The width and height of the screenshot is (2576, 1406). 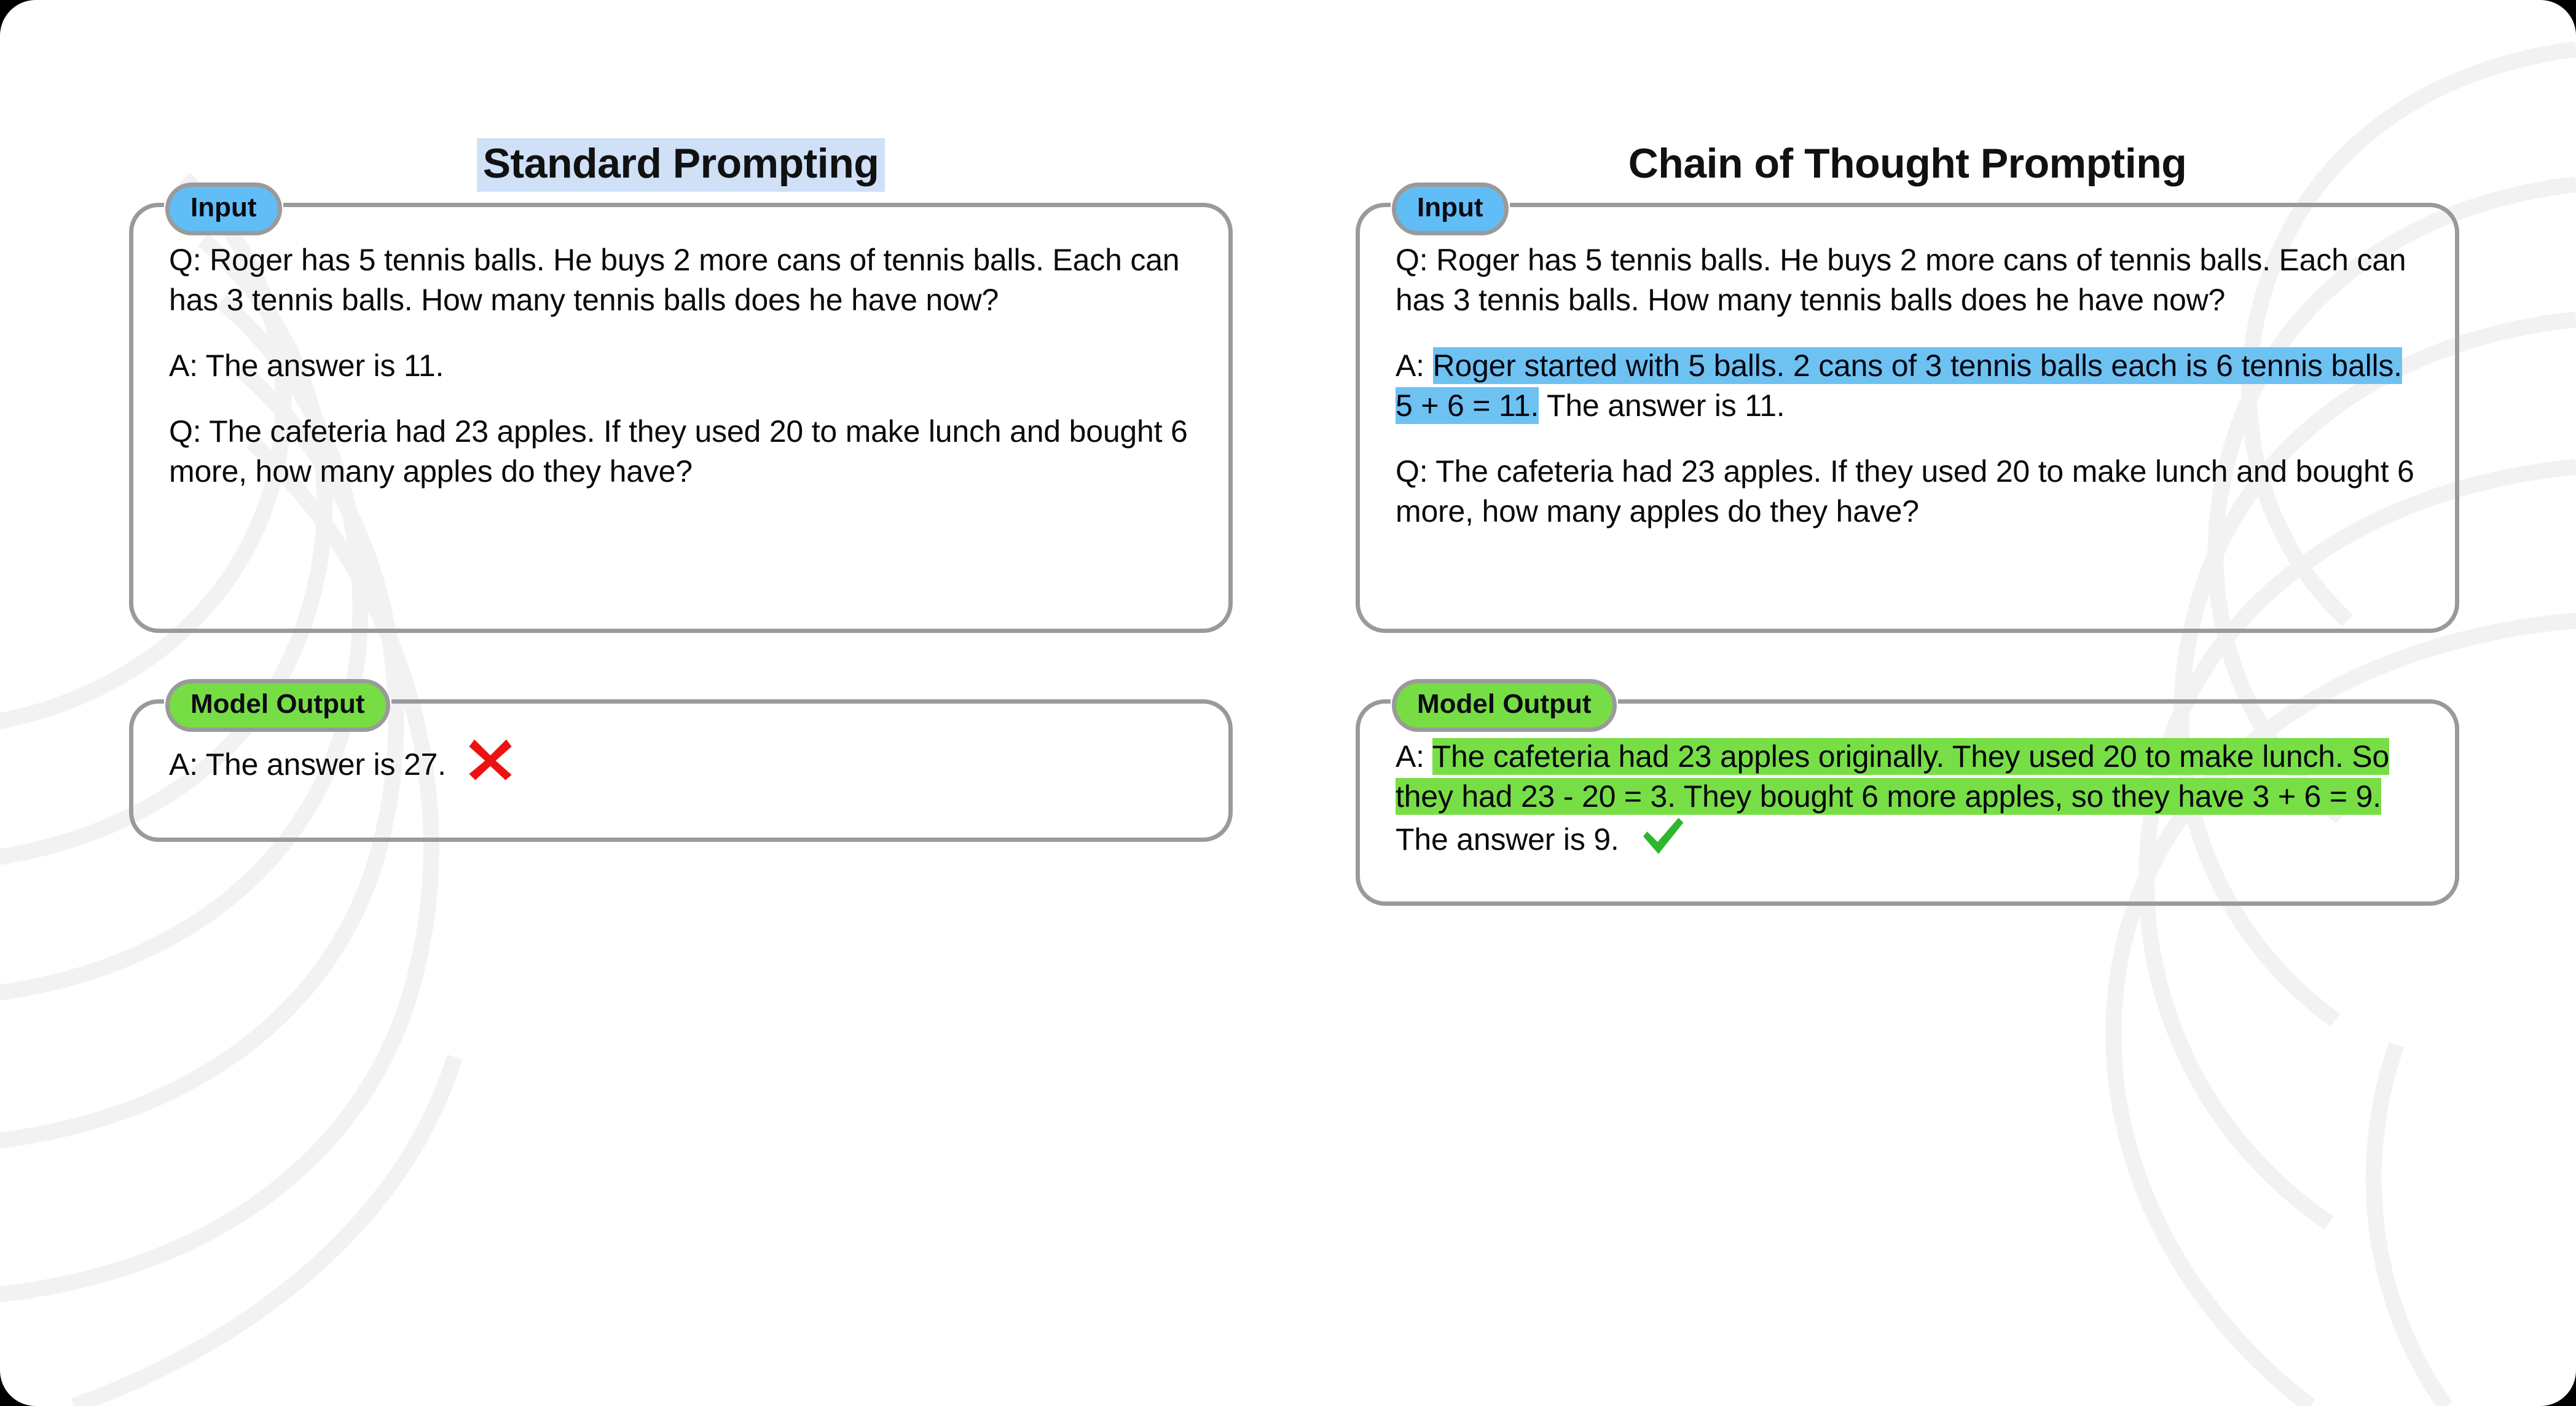 What do you see at coordinates (306, 365) in the screenshot?
I see `text-segment: A: The answer is 11.` at bounding box center [306, 365].